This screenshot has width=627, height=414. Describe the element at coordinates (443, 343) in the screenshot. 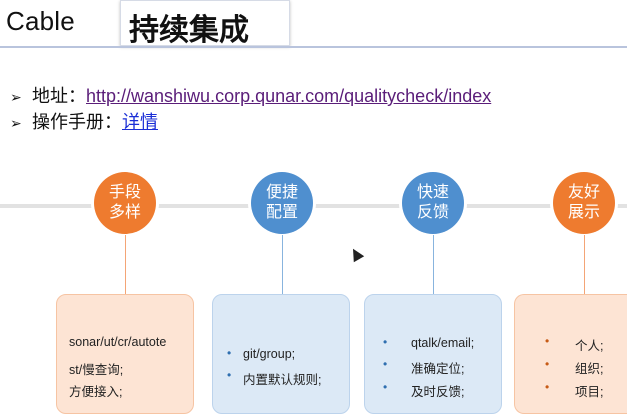

I see `card-item: qtalk/email;` at that location.